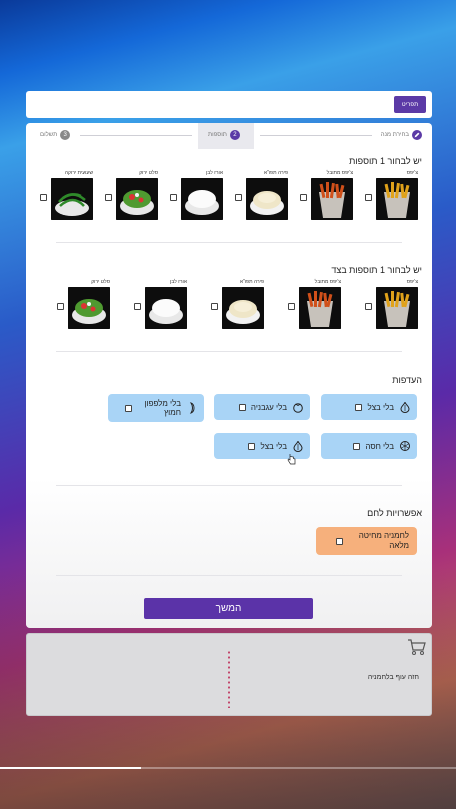 This screenshot has height=809, width=456. Describe the element at coordinates (394, 513) in the screenshot. I see `bread-options-title: אפשרויות לחם` at that location.